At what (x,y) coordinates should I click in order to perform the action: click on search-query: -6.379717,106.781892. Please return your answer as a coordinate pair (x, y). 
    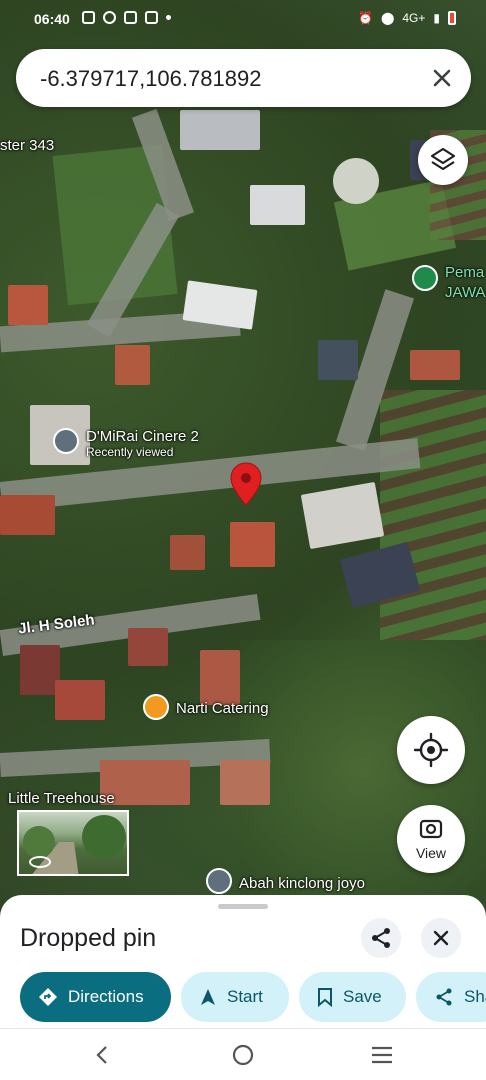
    Looking at the image, I should click on (150, 79).